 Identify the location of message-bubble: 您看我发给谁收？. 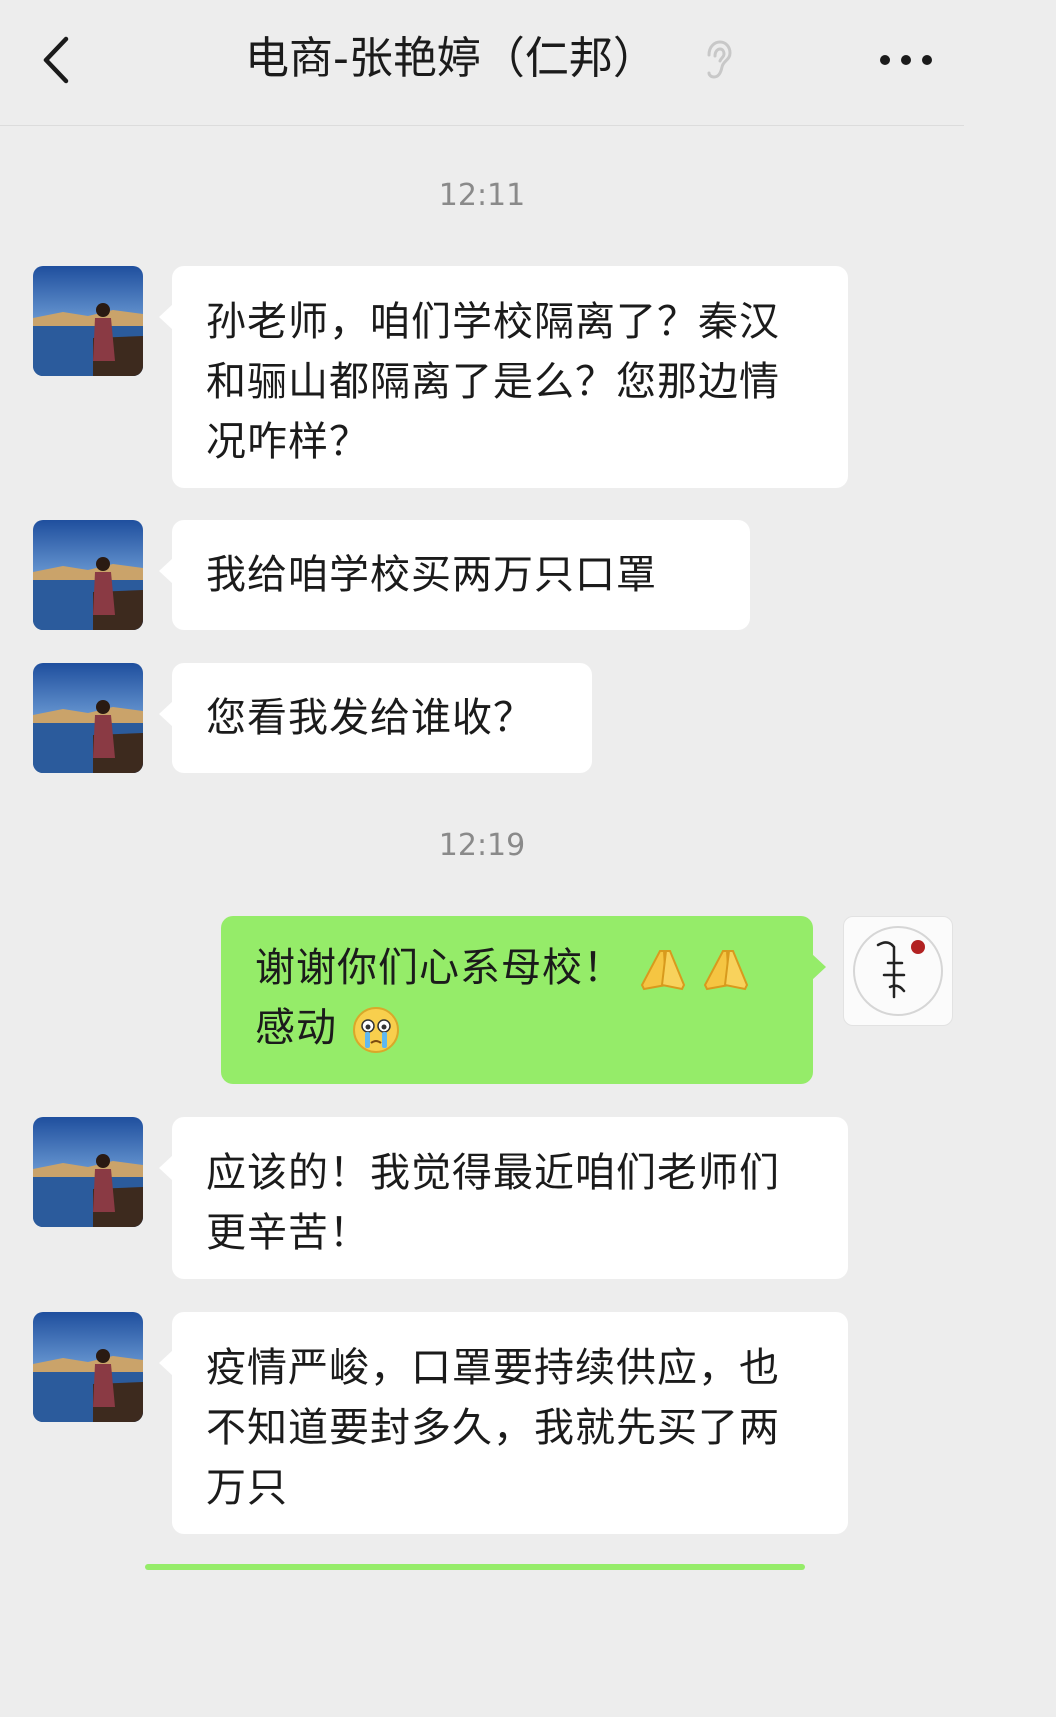
(375, 718).